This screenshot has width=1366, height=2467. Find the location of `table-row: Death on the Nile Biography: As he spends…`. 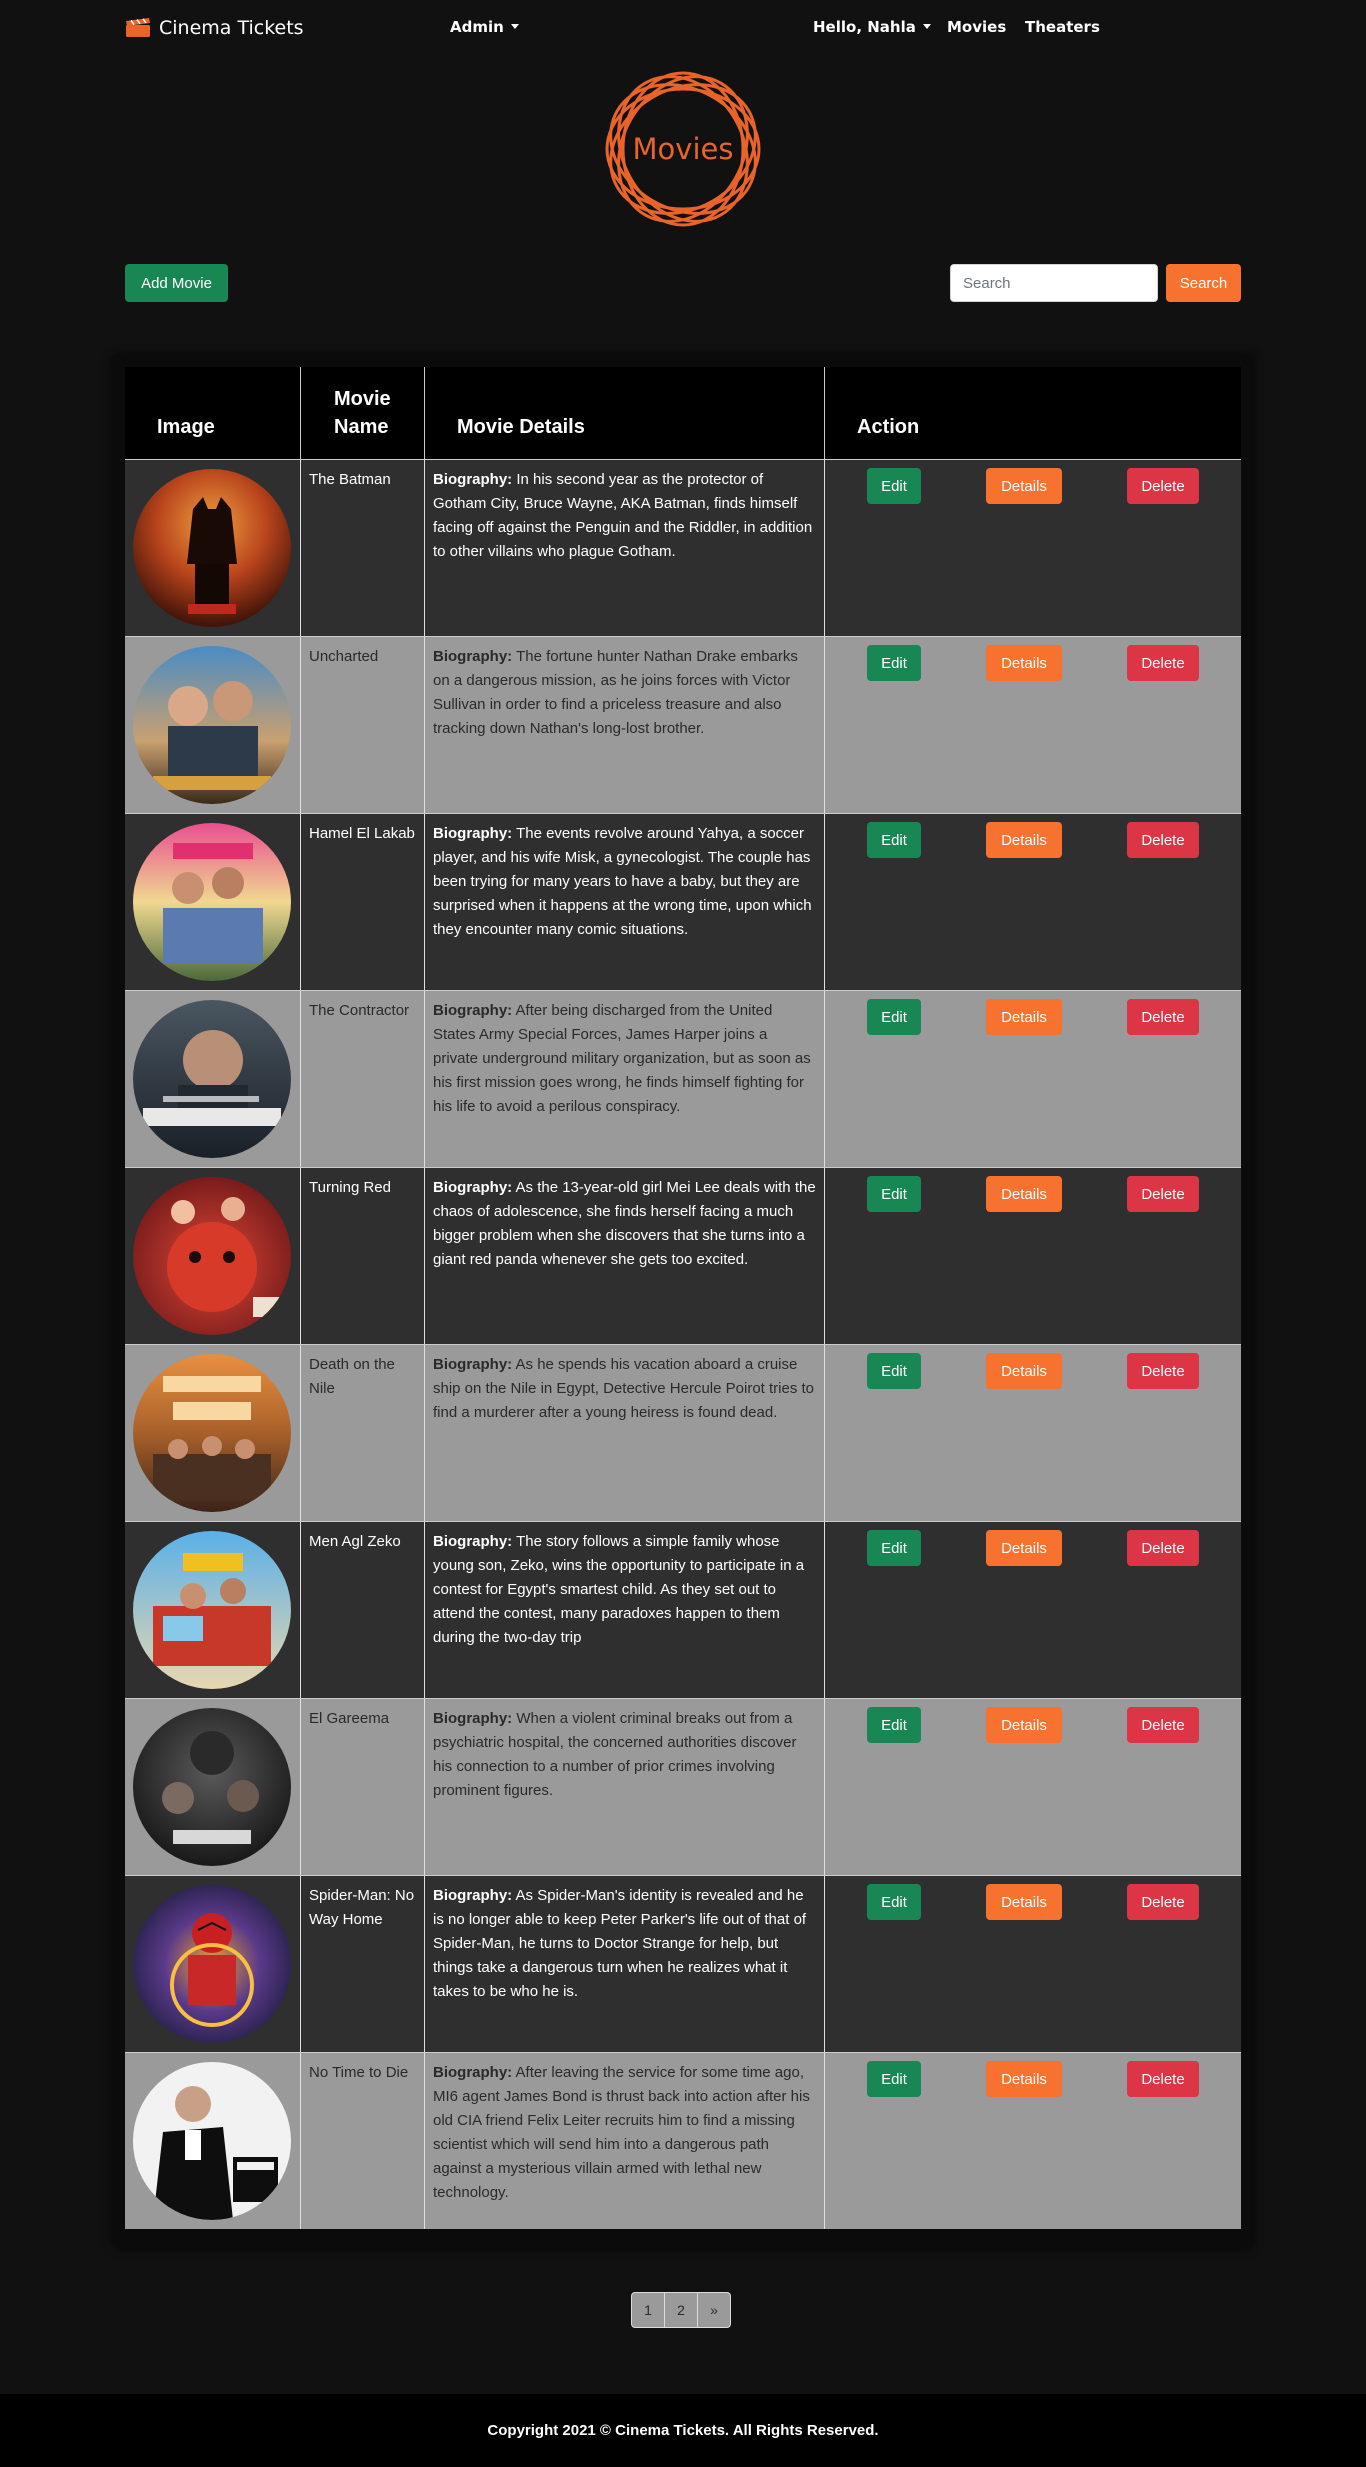

table-row: Death on the Nile Biography: As he spends… is located at coordinates (683, 1432).